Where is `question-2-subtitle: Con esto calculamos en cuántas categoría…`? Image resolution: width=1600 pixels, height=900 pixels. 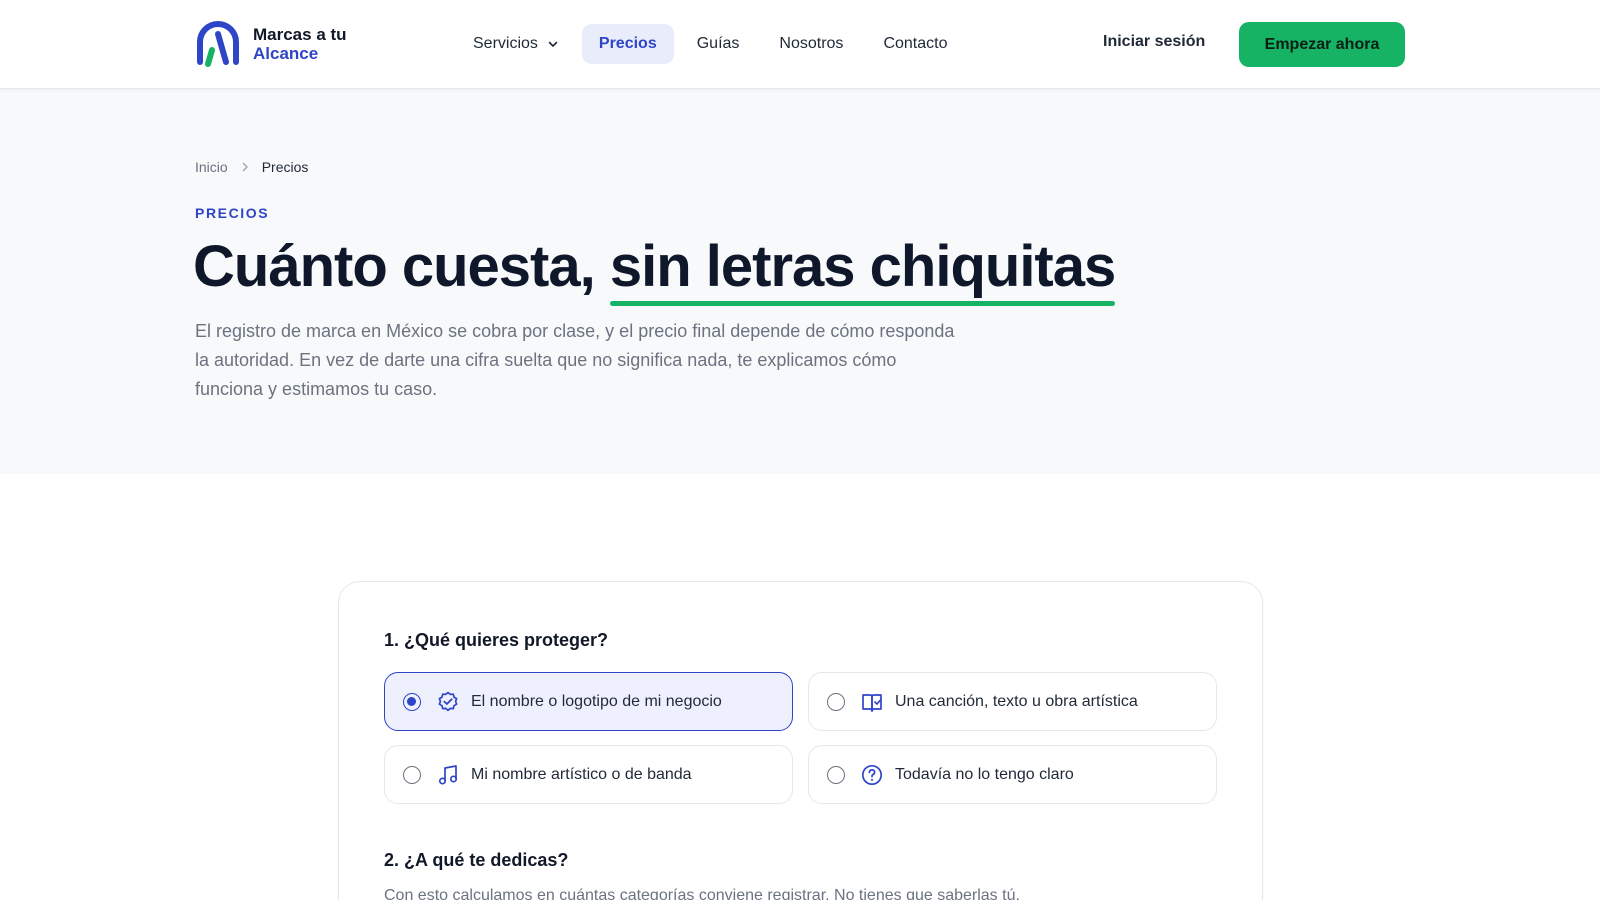 question-2-subtitle: Con esto calculamos en cuántas categoría… is located at coordinates (702, 893).